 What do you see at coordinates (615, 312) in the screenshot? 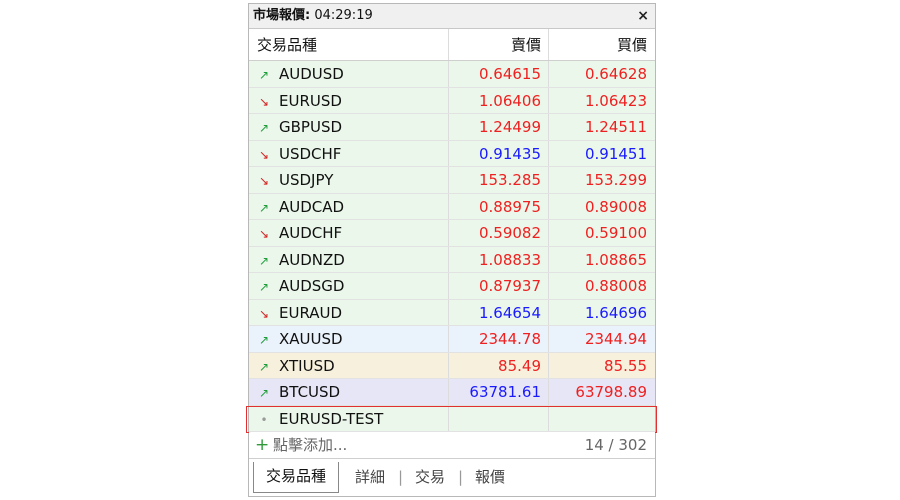
I see `ask-price: 1.64696` at bounding box center [615, 312].